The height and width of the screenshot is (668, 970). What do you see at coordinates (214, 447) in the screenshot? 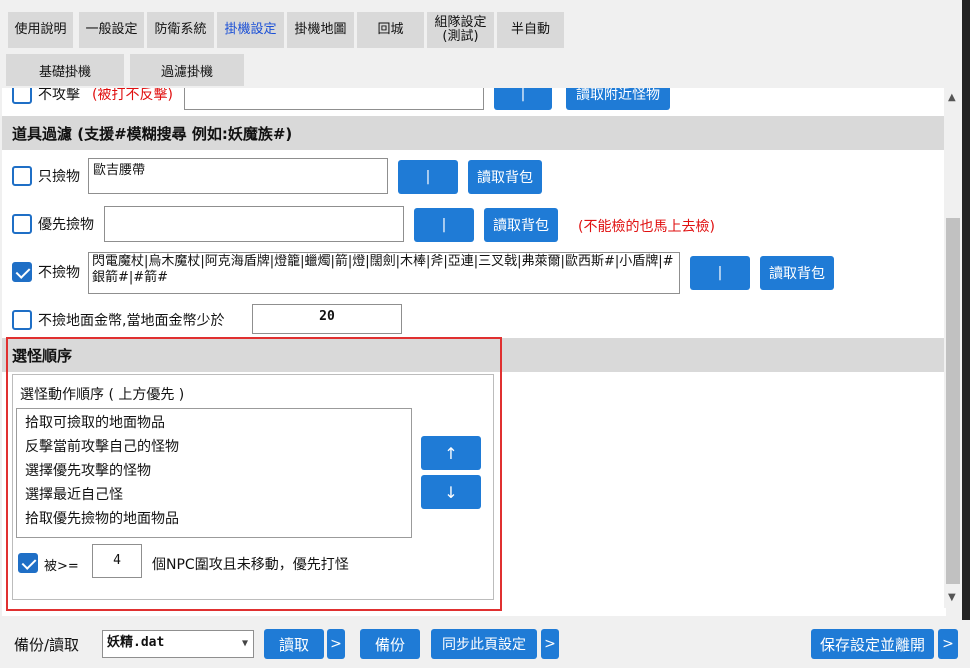
I see `list-item: 反擊當前攻擊自己的怪物` at bounding box center [214, 447].